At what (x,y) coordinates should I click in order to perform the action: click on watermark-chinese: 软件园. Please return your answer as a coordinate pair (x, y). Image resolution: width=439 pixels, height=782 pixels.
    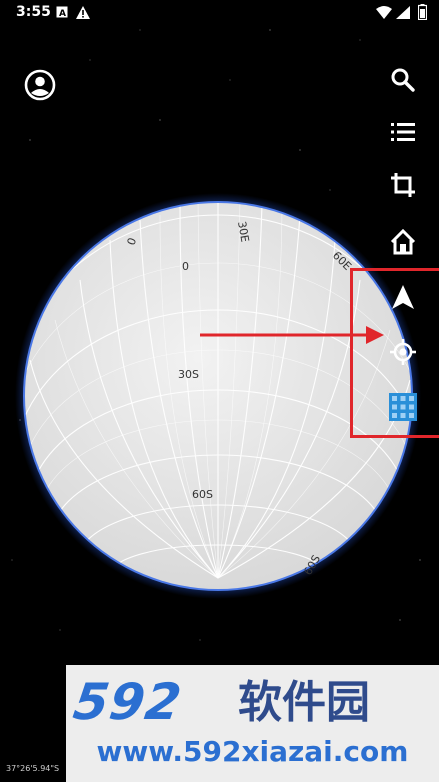
    Looking at the image, I should click on (304, 702).